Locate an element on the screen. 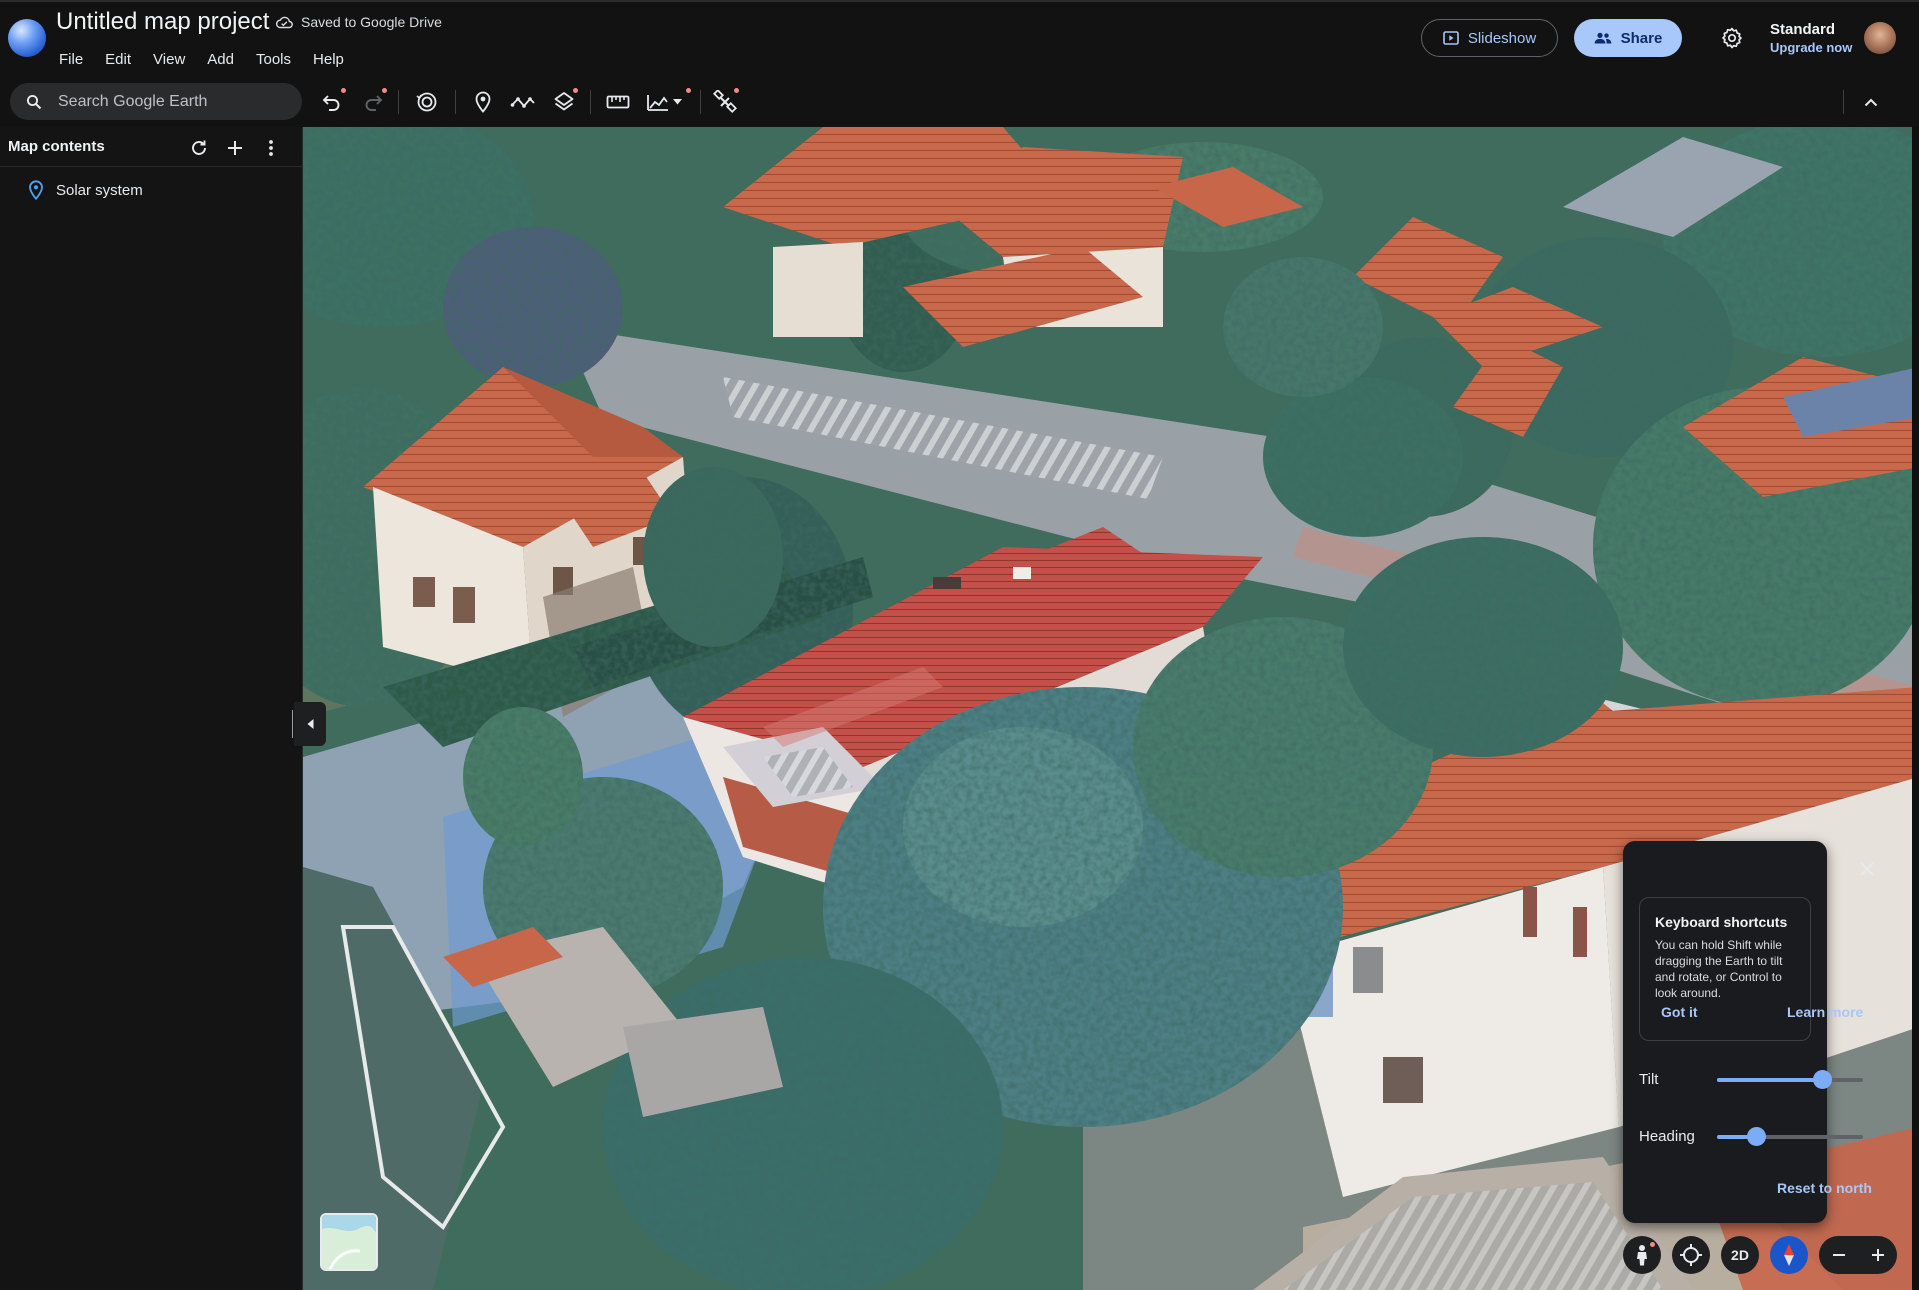 The height and width of the screenshot is (1290, 1919). gear-icon is located at coordinates (1732, 38).